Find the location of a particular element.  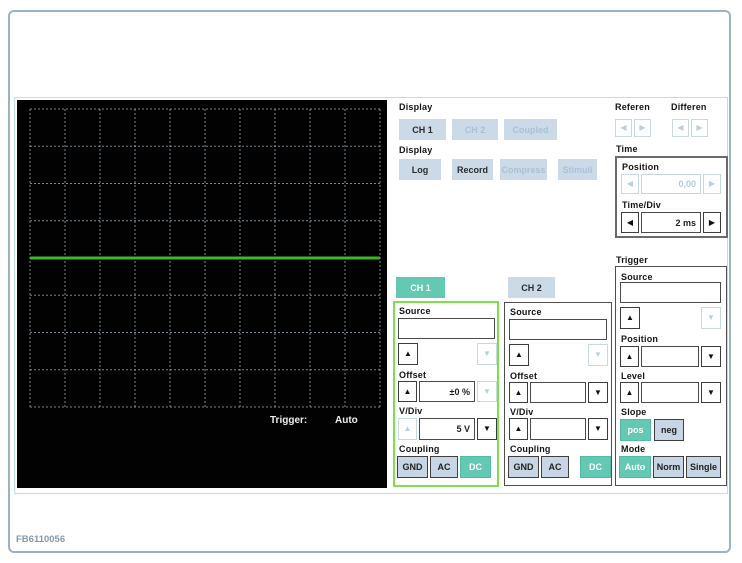

mode-auto-button: Auto is located at coordinates (635, 467).